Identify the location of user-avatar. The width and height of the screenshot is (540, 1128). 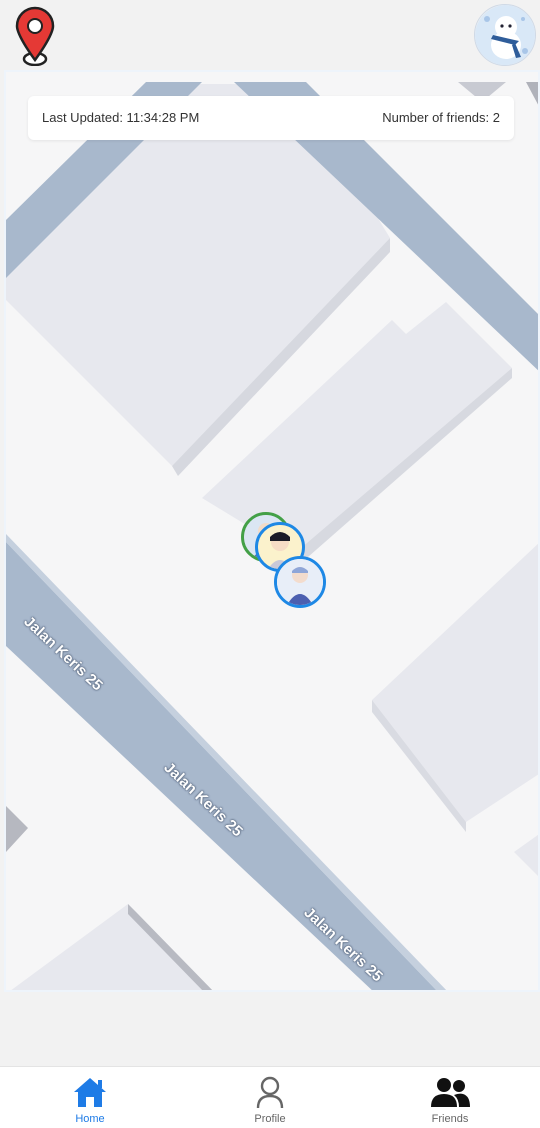
(505, 35).